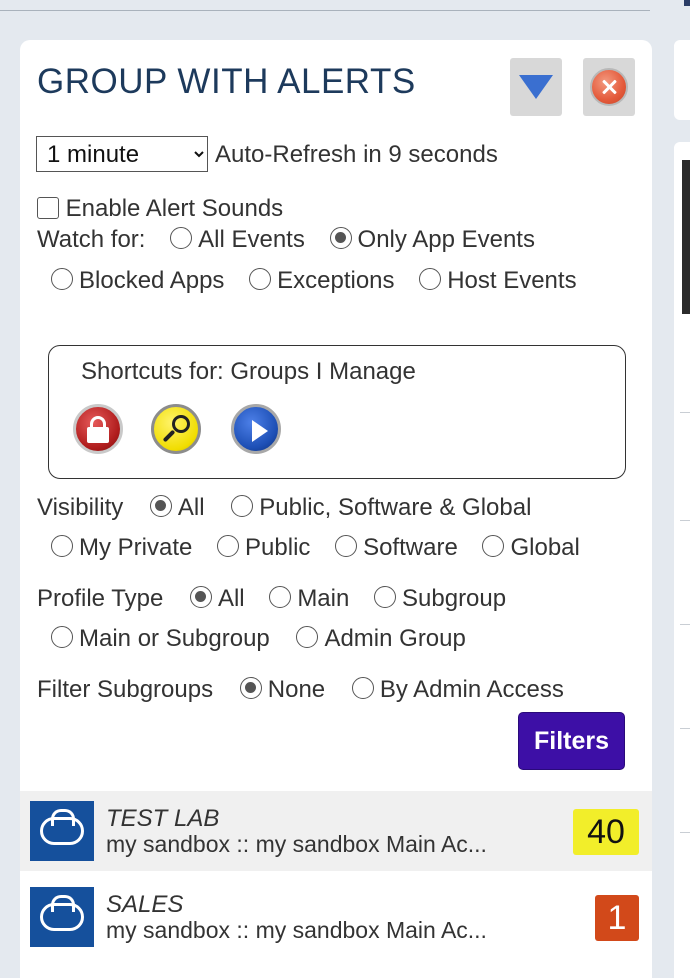  I want to click on filter-toggle-button, so click(536, 87).